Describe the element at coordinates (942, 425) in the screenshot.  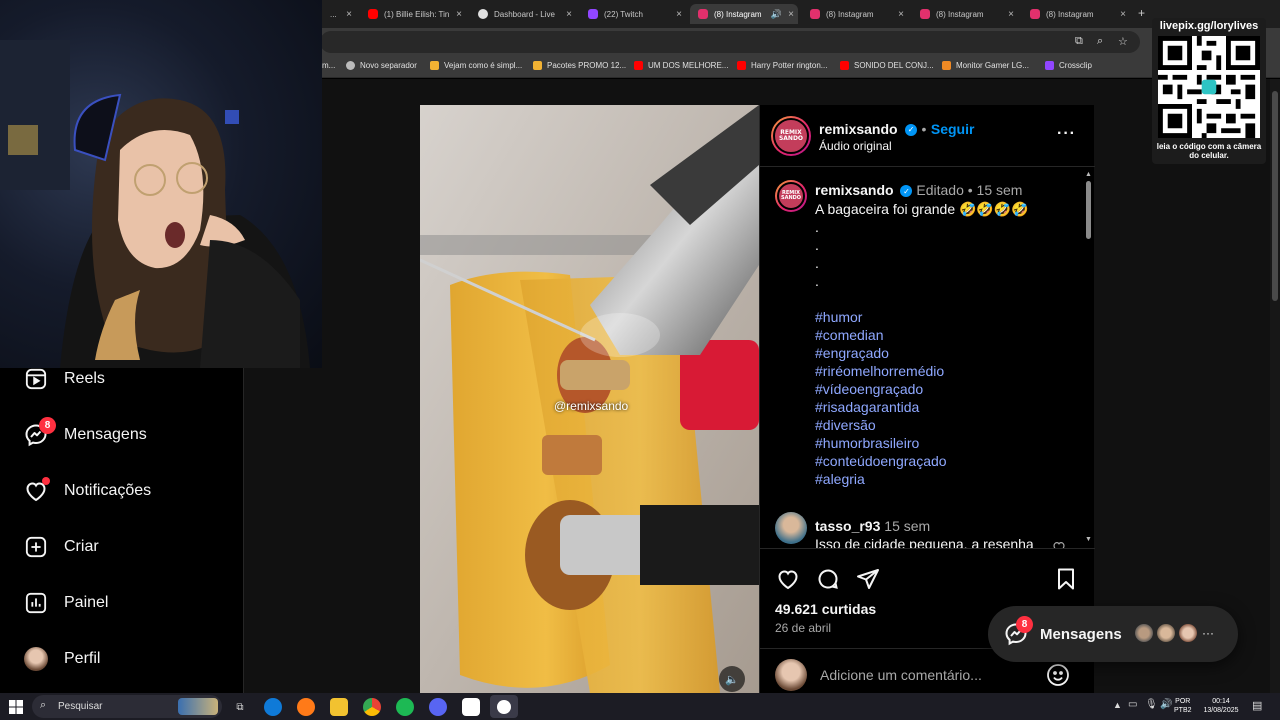
I see `hashtag-link: #diversão` at that location.